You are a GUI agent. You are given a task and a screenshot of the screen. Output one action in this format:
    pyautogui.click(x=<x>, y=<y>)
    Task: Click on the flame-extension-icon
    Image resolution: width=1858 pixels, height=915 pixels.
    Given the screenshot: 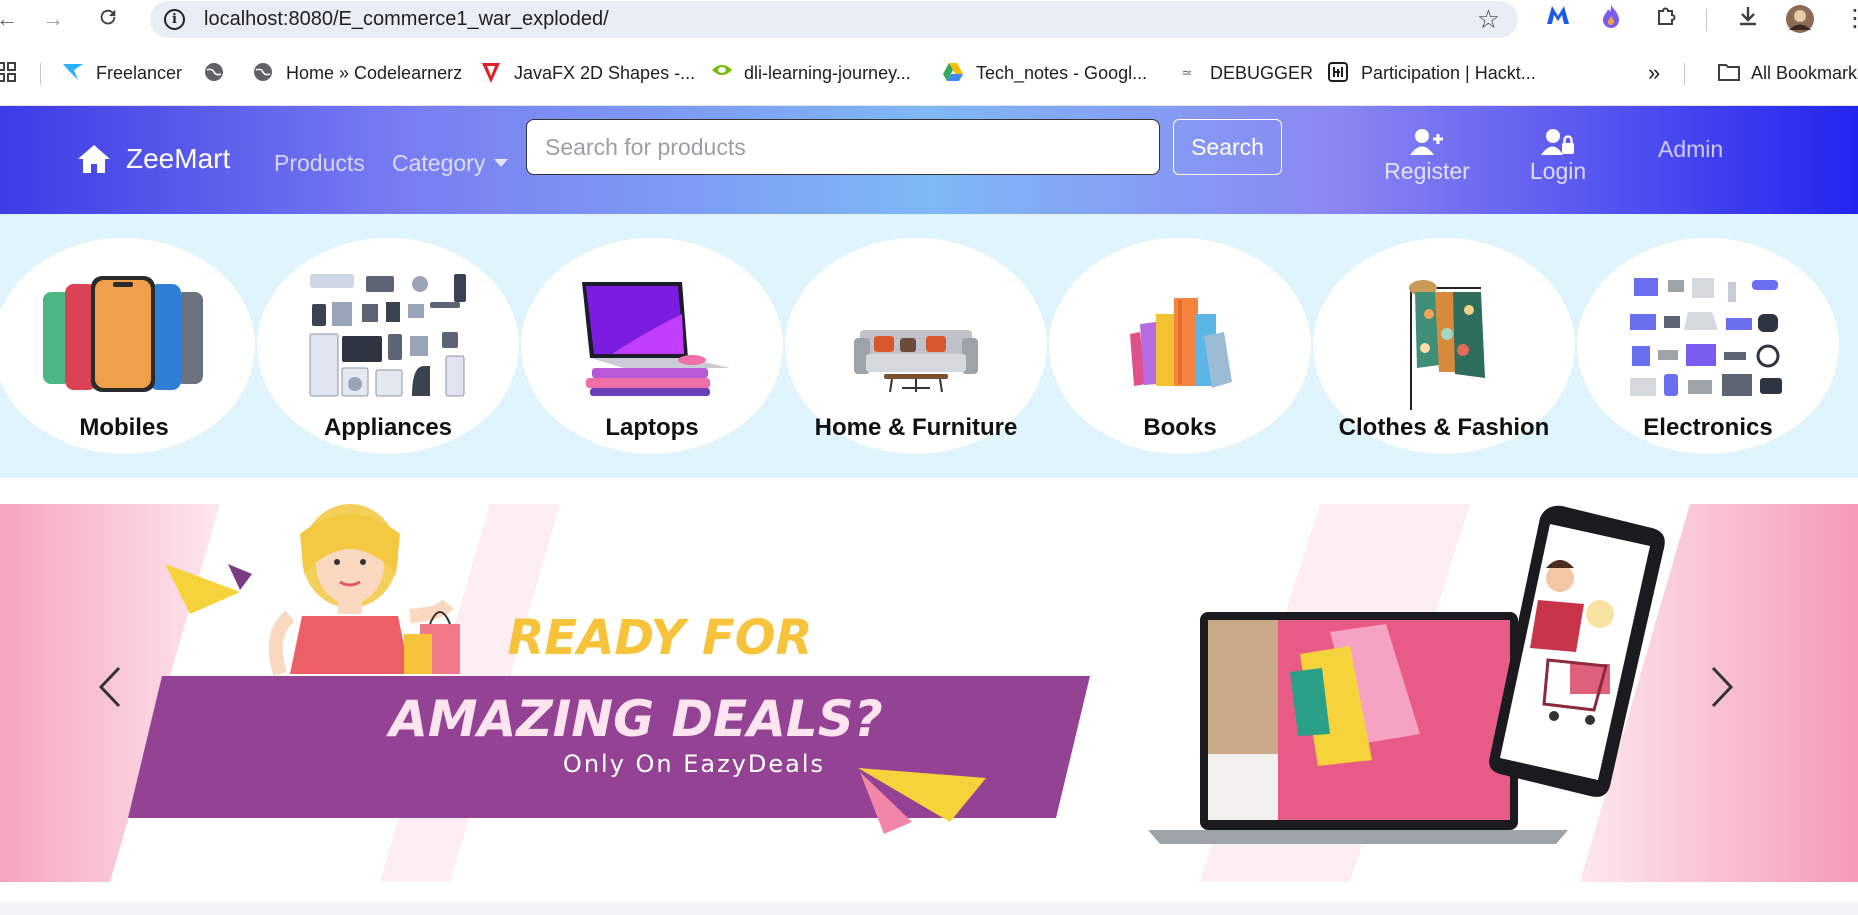 What is the action you would take?
    pyautogui.click(x=1611, y=19)
    